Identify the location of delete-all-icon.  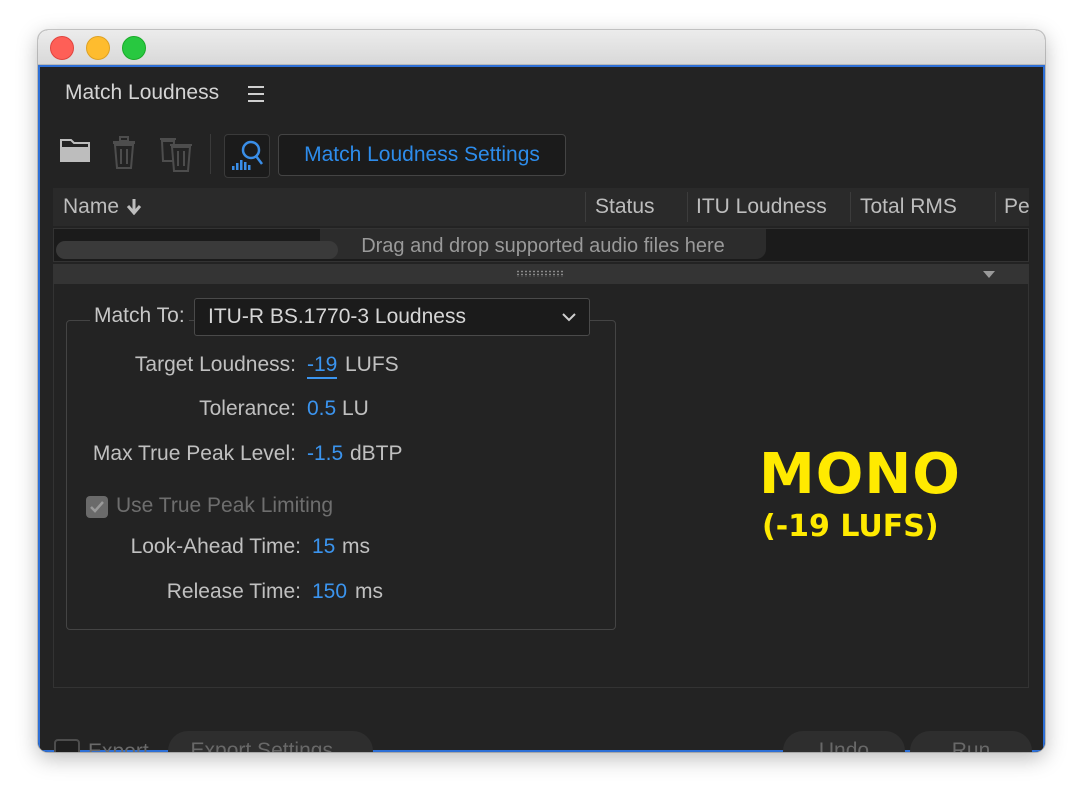
(176, 156).